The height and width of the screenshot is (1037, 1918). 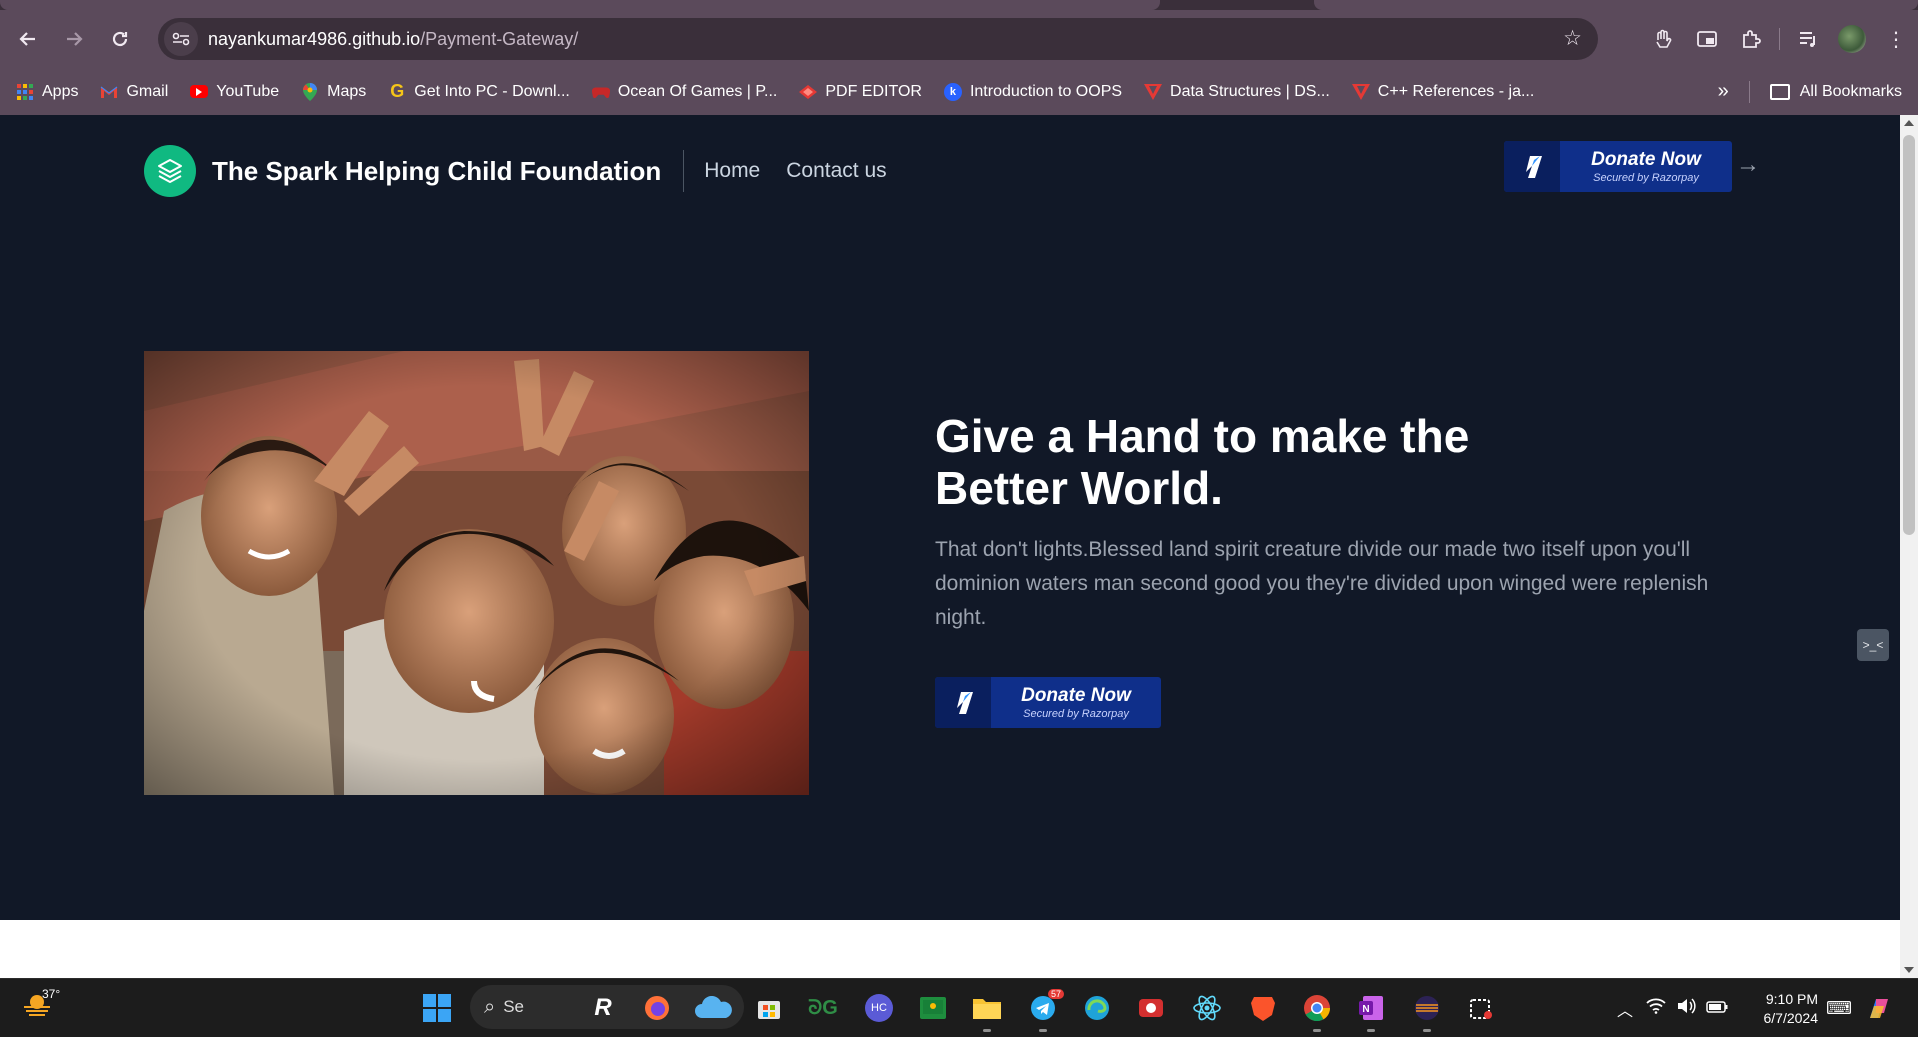 What do you see at coordinates (1909, 970) in the screenshot?
I see `scroll-down-arrow-icon` at bounding box center [1909, 970].